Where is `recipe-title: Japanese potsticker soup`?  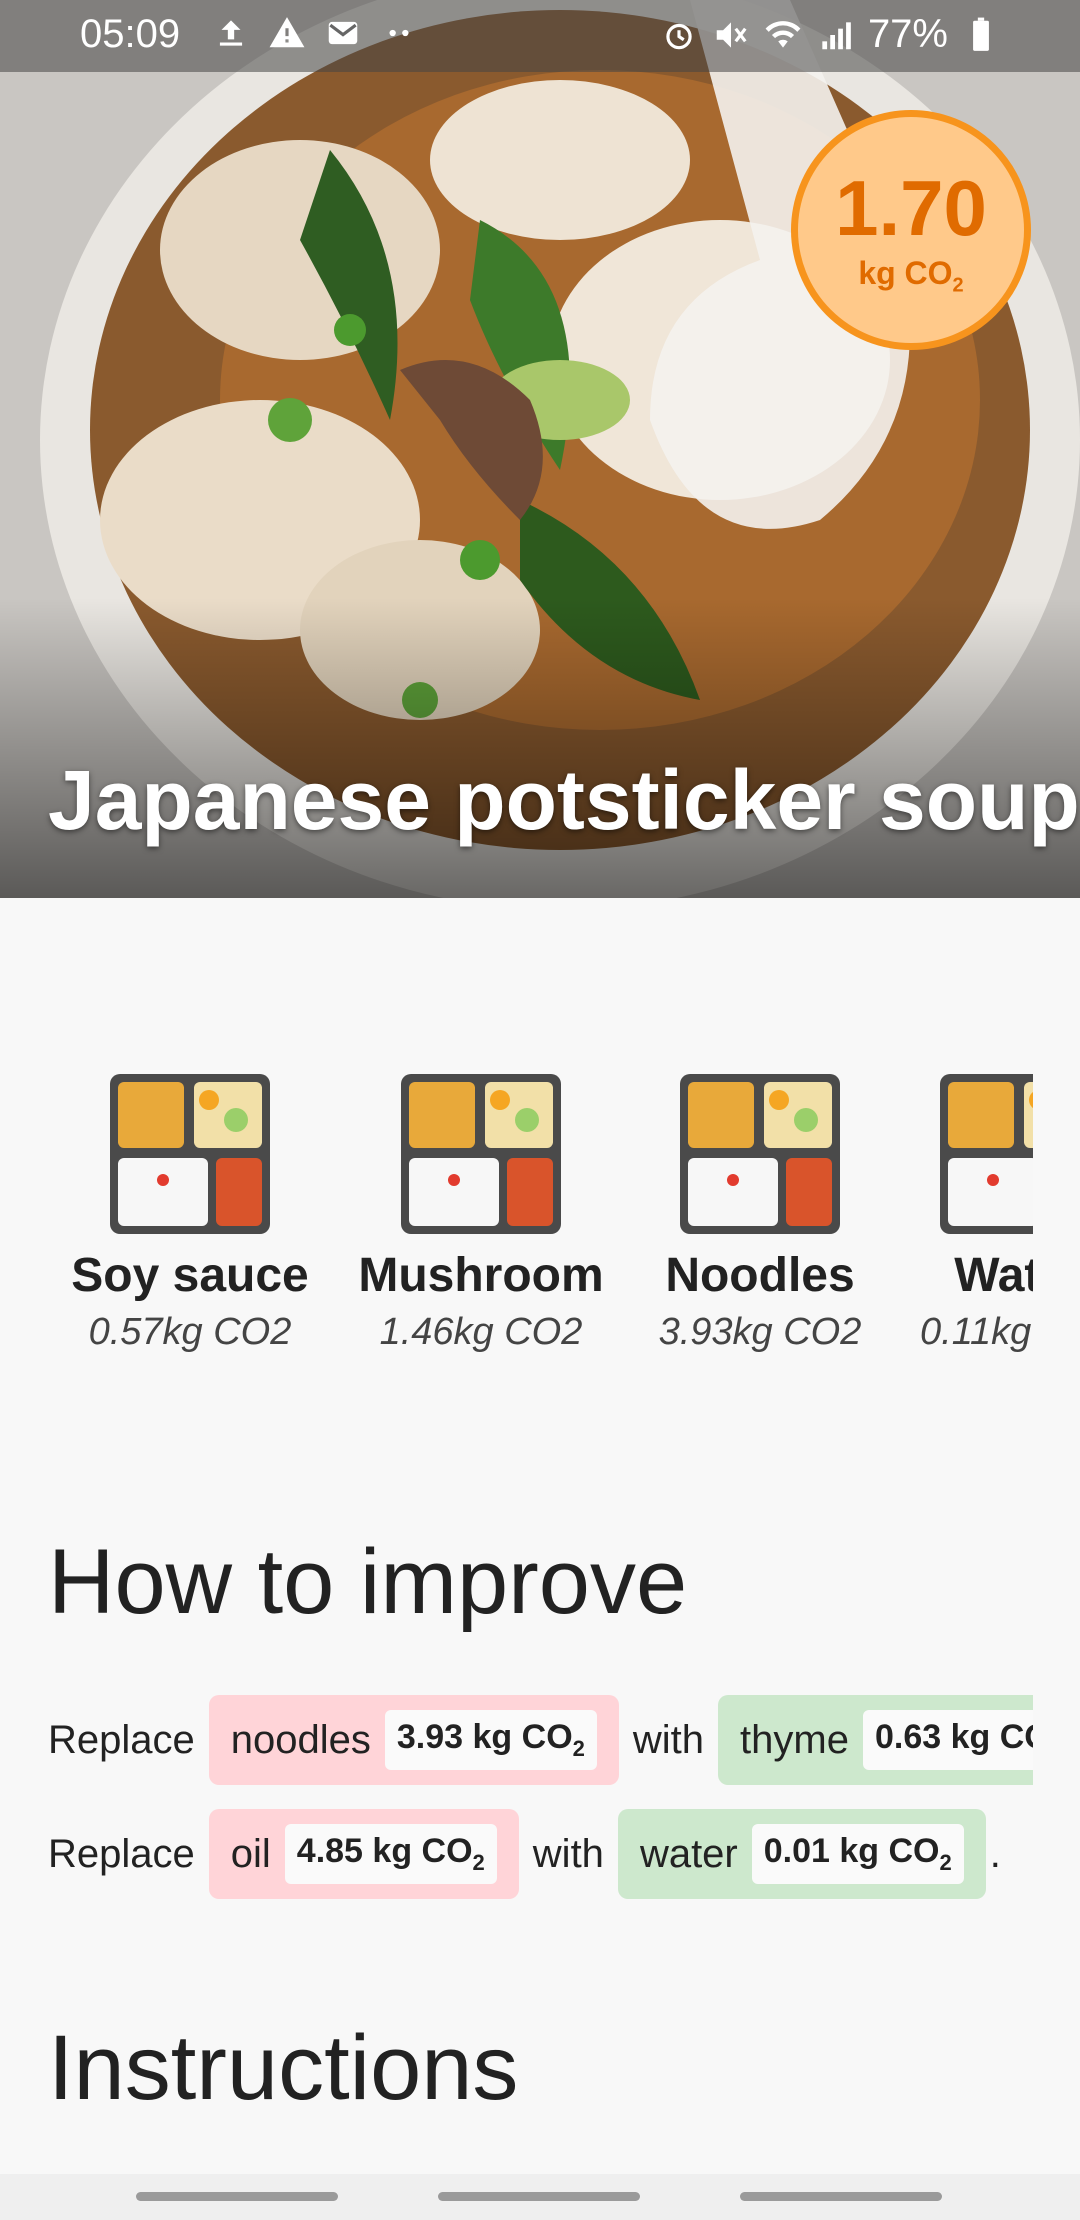
recipe-title: Japanese potsticker soup is located at coordinates (564, 800).